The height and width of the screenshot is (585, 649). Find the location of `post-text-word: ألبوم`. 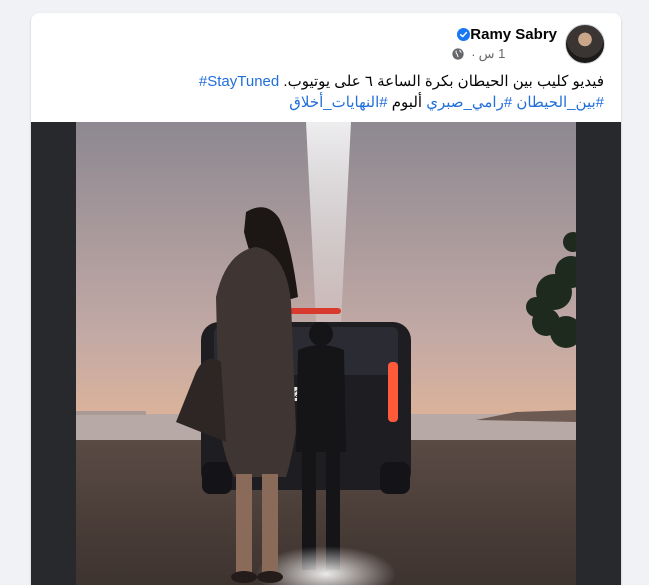

post-text-word: ألبوم is located at coordinates (407, 102).